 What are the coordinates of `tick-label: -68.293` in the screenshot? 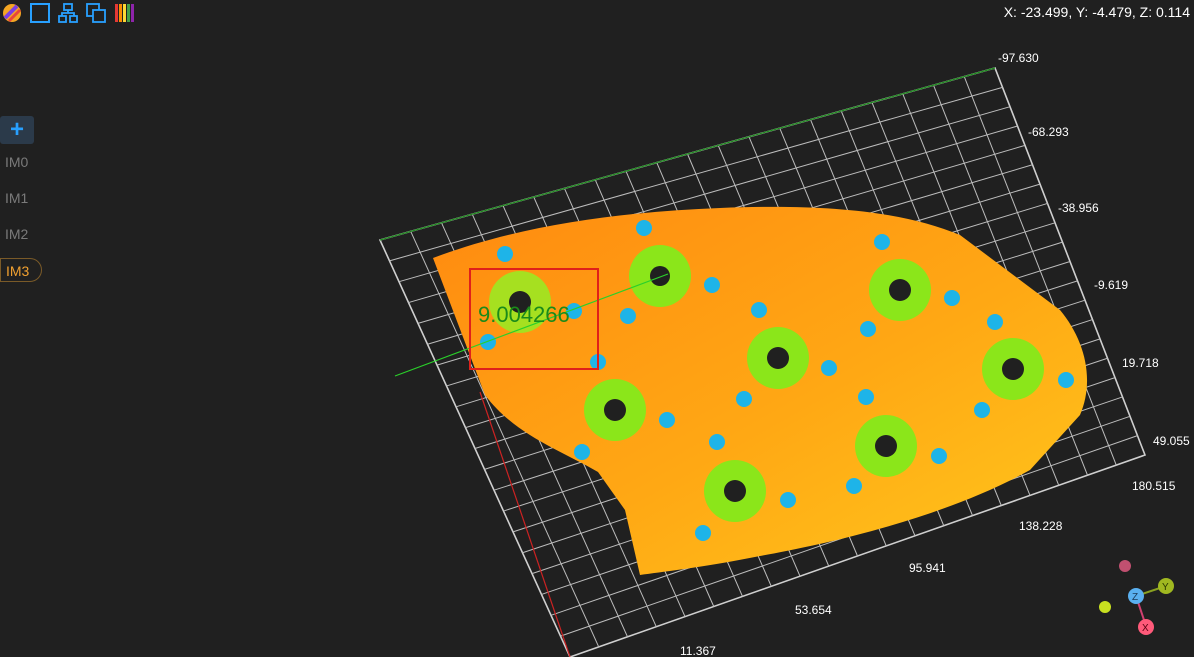 It's located at (1048, 132).